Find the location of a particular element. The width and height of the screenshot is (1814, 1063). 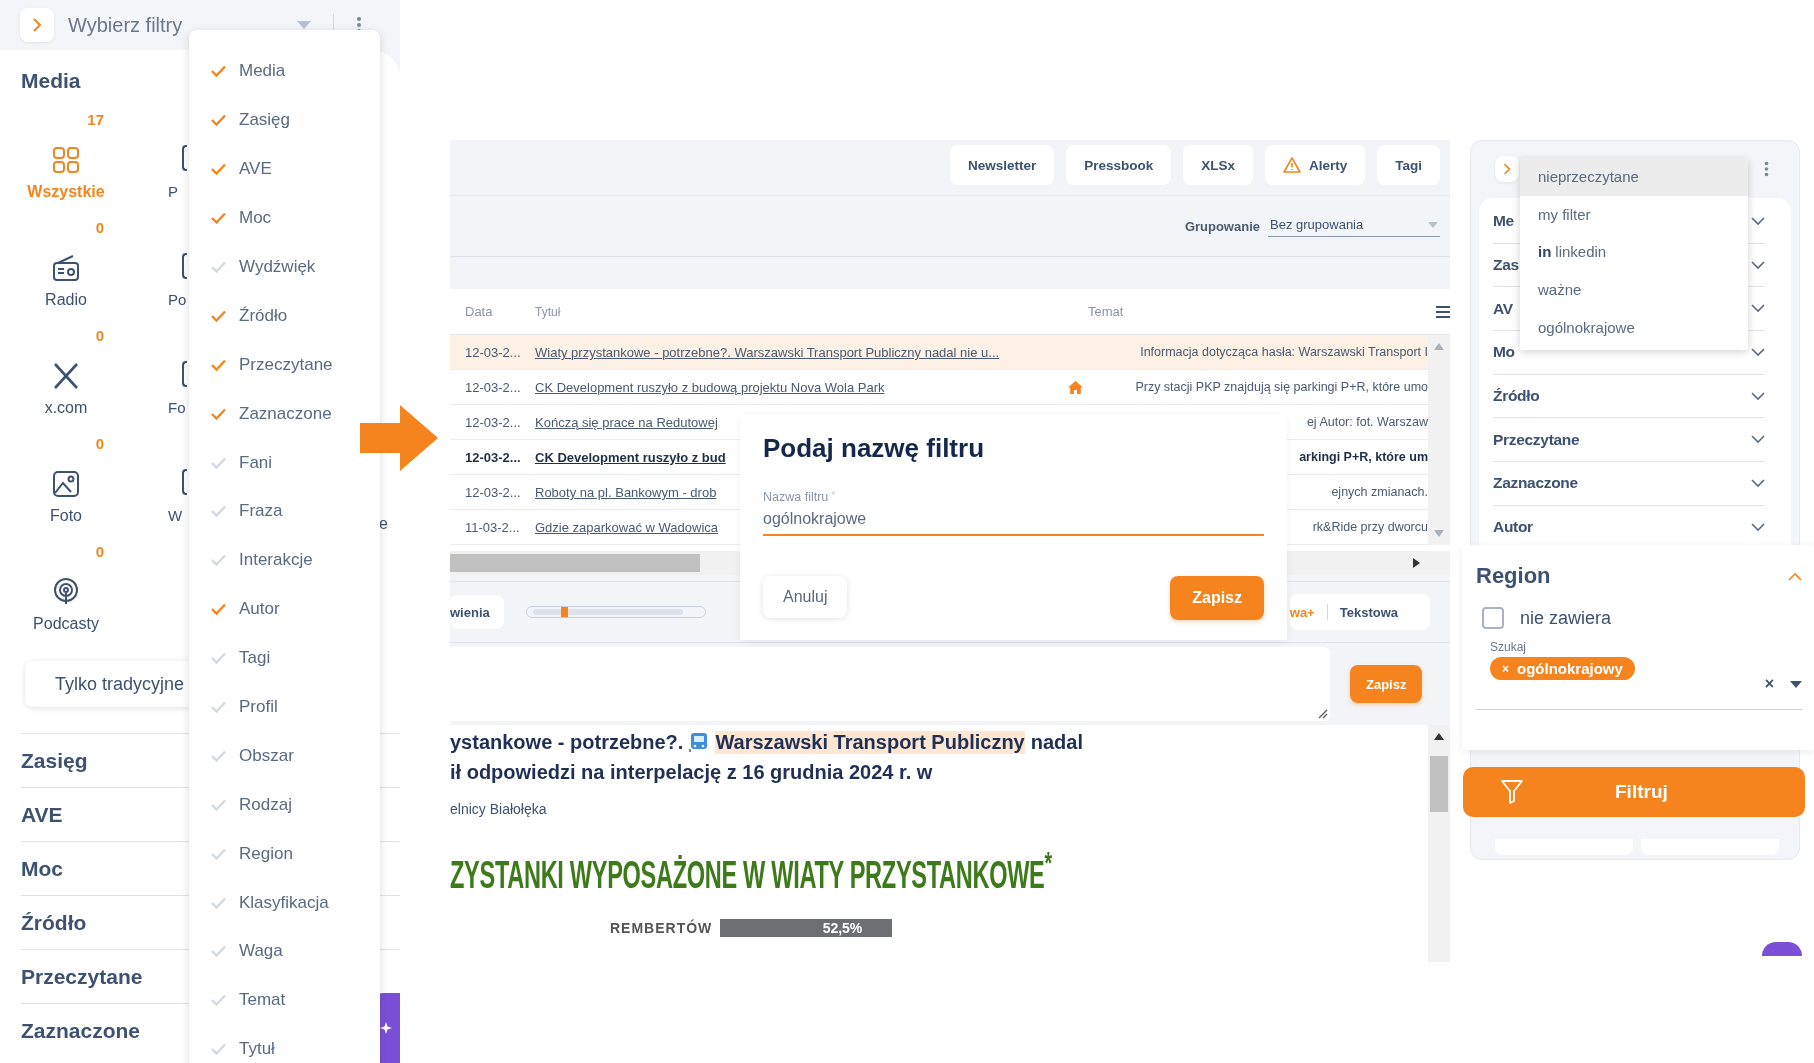

menu-item: Rodzaj is located at coordinates (284, 805).